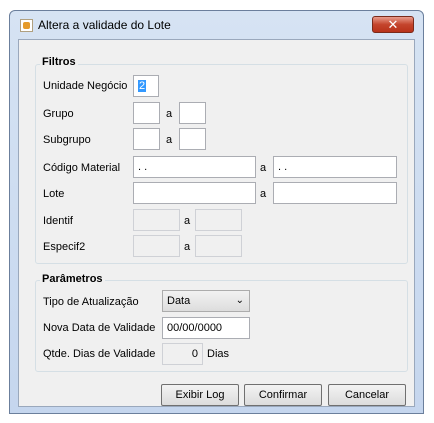 The image size is (434, 423). What do you see at coordinates (335, 193) in the screenshot?
I see `lote-to-input` at bounding box center [335, 193].